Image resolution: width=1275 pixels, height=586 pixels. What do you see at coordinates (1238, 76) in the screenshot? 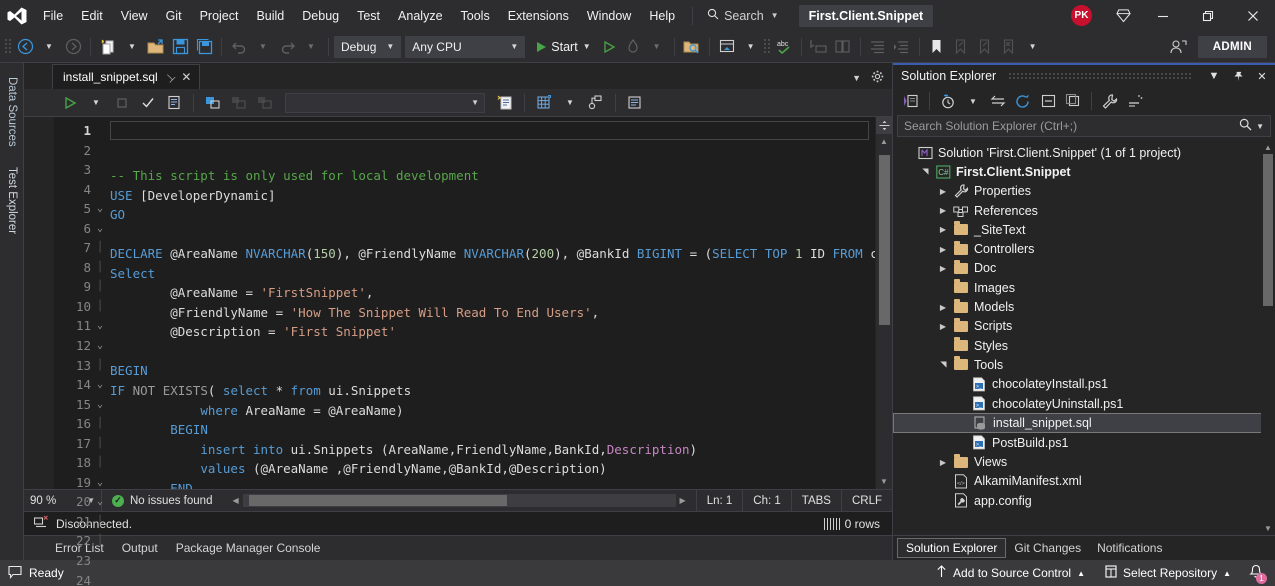
I see `pin-icon` at bounding box center [1238, 76].